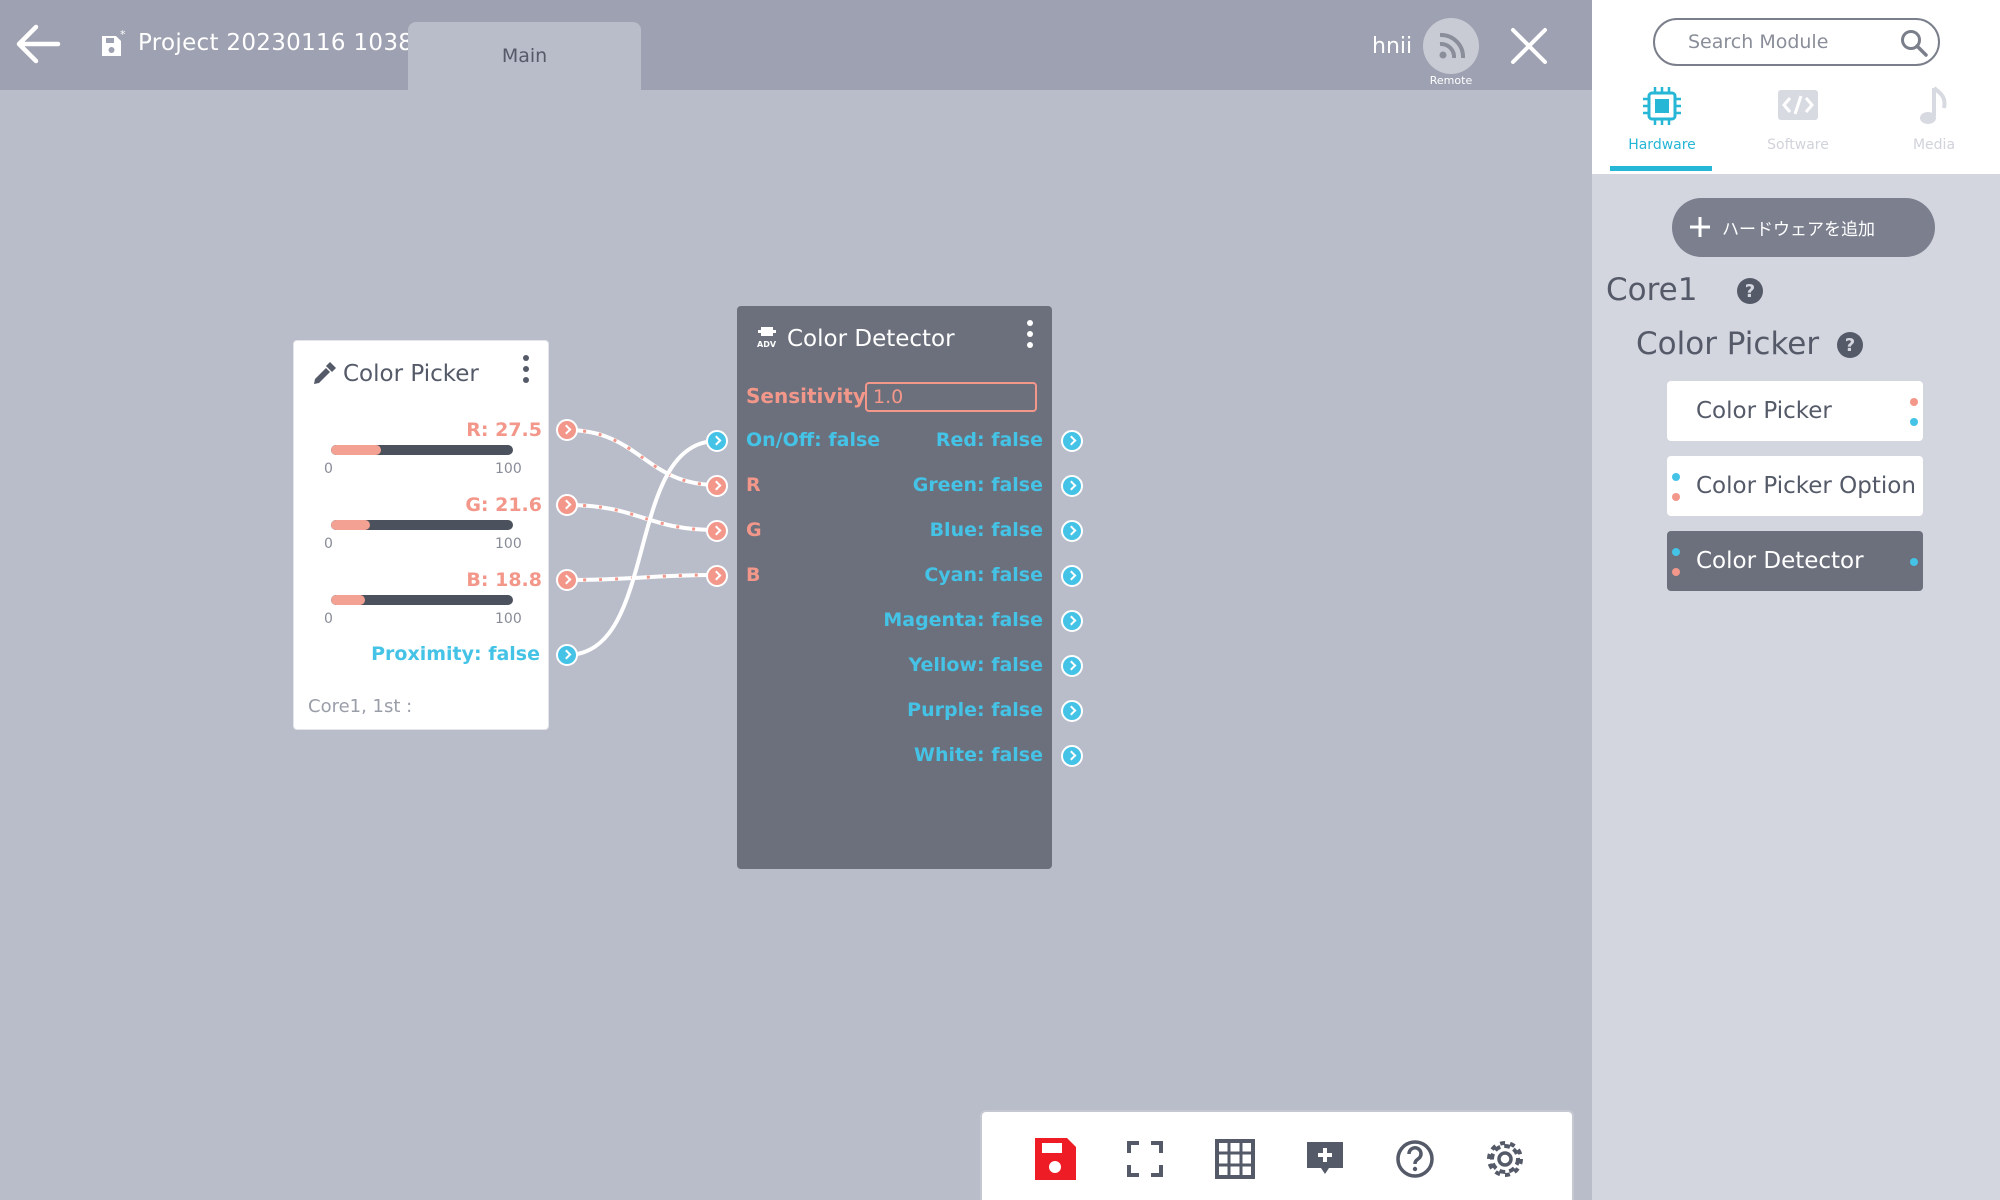 The image size is (2000, 1200). I want to click on tab-hardware: Hardware, so click(1662, 125).